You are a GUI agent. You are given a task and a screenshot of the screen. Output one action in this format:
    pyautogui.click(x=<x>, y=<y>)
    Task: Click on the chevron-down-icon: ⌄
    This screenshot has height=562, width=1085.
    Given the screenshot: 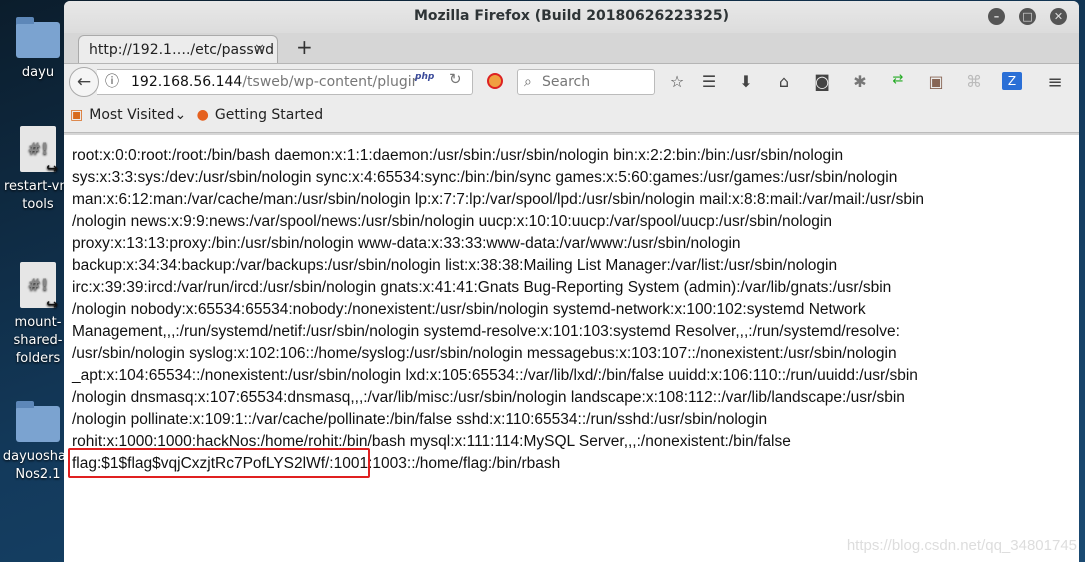 What is the action you would take?
    pyautogui.click(x=180, y=115)
    